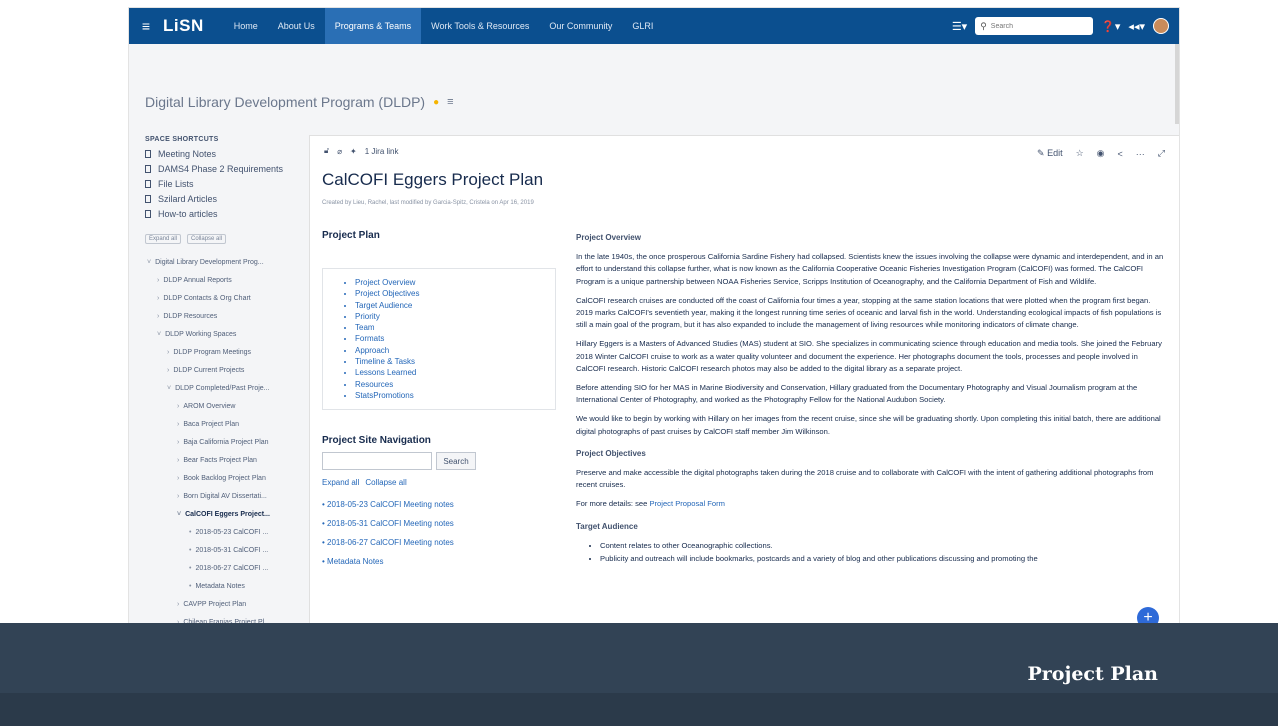  Describe the element at coordinates (440, 561) in the screenshot. I see `site-nav-link: Metadata Notes` at that location.